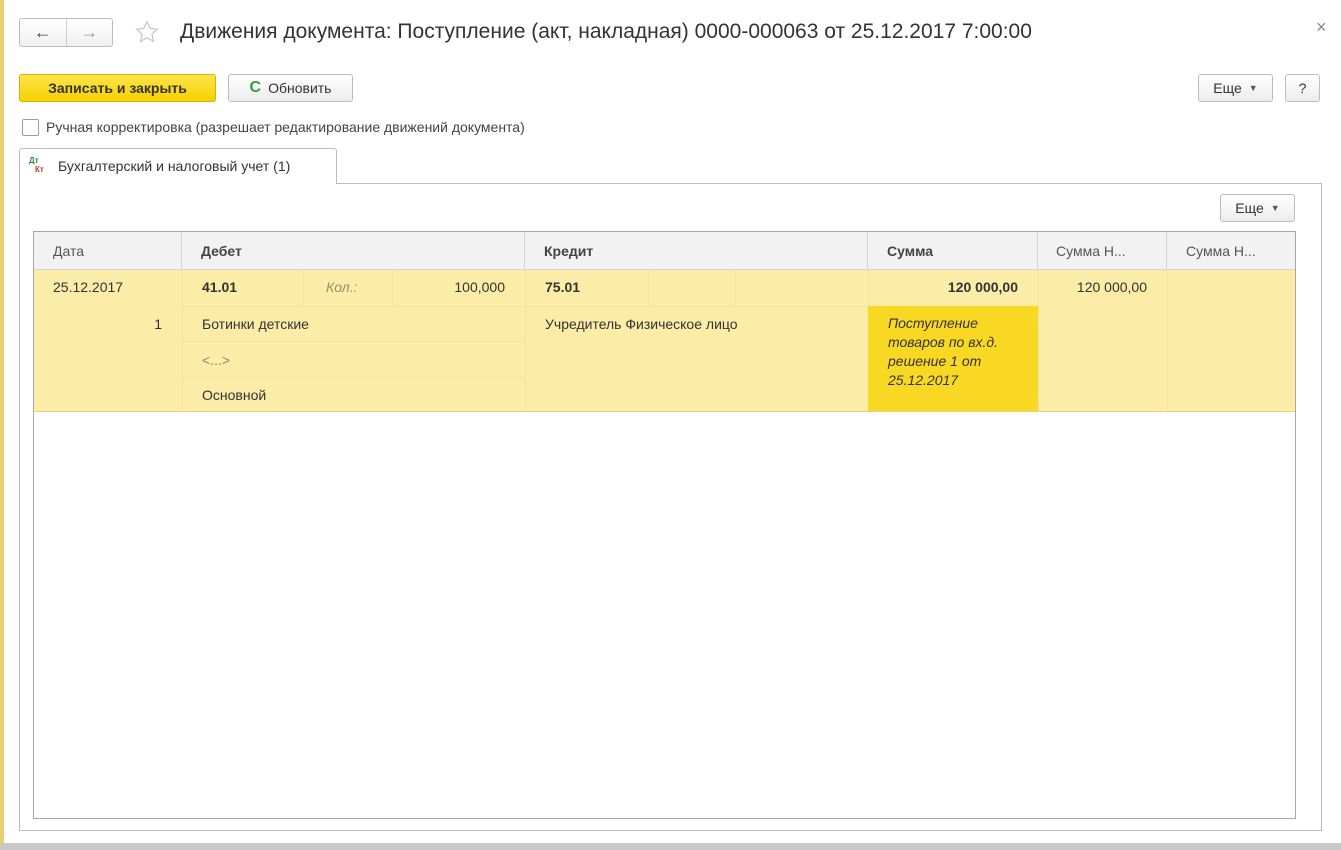 The width and height of the screenshot is (1341, 850). I want to click on tab-accounting: Дт Кт Бухгалтерский и налоговый учет (1), so click(178, 166).